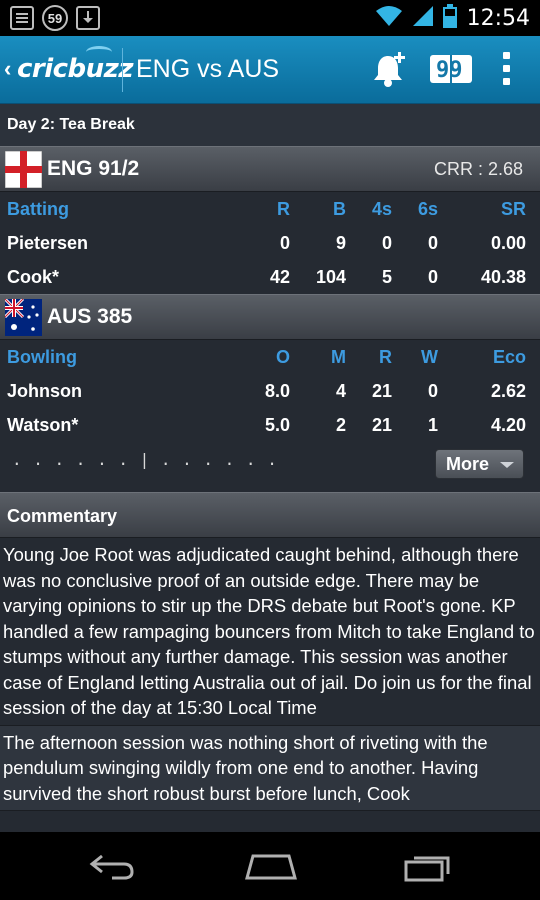 The width and height of the screenshot is (540, 900). What do you see at coordinates (508, 391) in the screenshot?
I see `economy: 2.62` at bounding box center [508, 391].